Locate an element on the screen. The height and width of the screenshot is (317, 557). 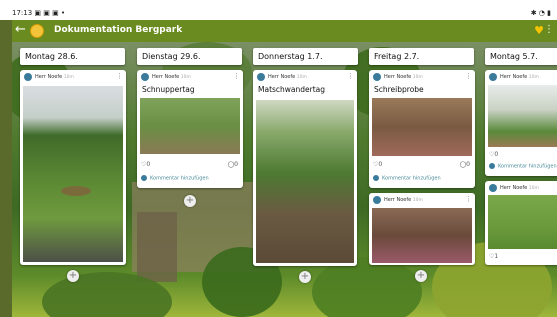
post-title: Schnuppertag is located at coordinates (168, 89).